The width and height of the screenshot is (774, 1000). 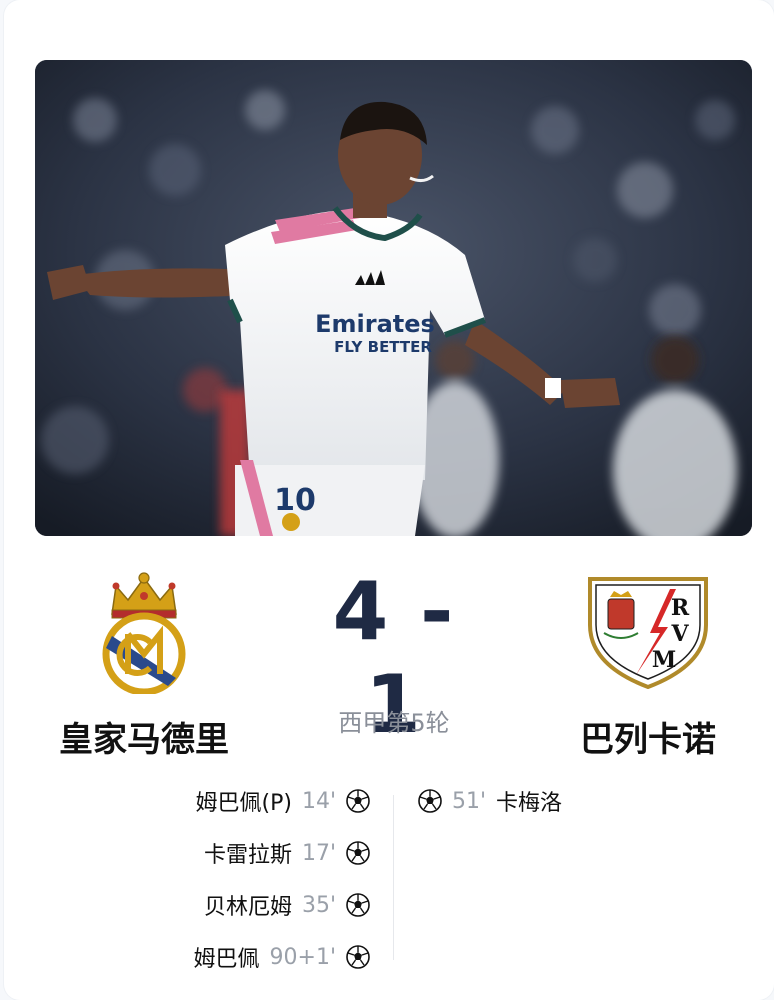 I want to click on goal-minute: 51', so click(x=469, y=801).